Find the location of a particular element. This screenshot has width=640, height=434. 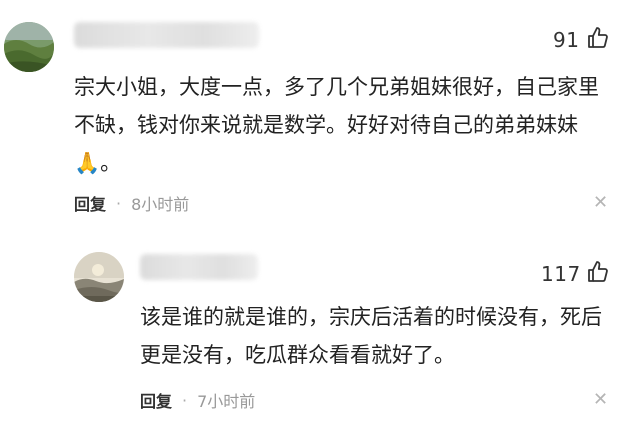

comment-meta: 回复 · 8小时前 is located at coordinates (131, 203).